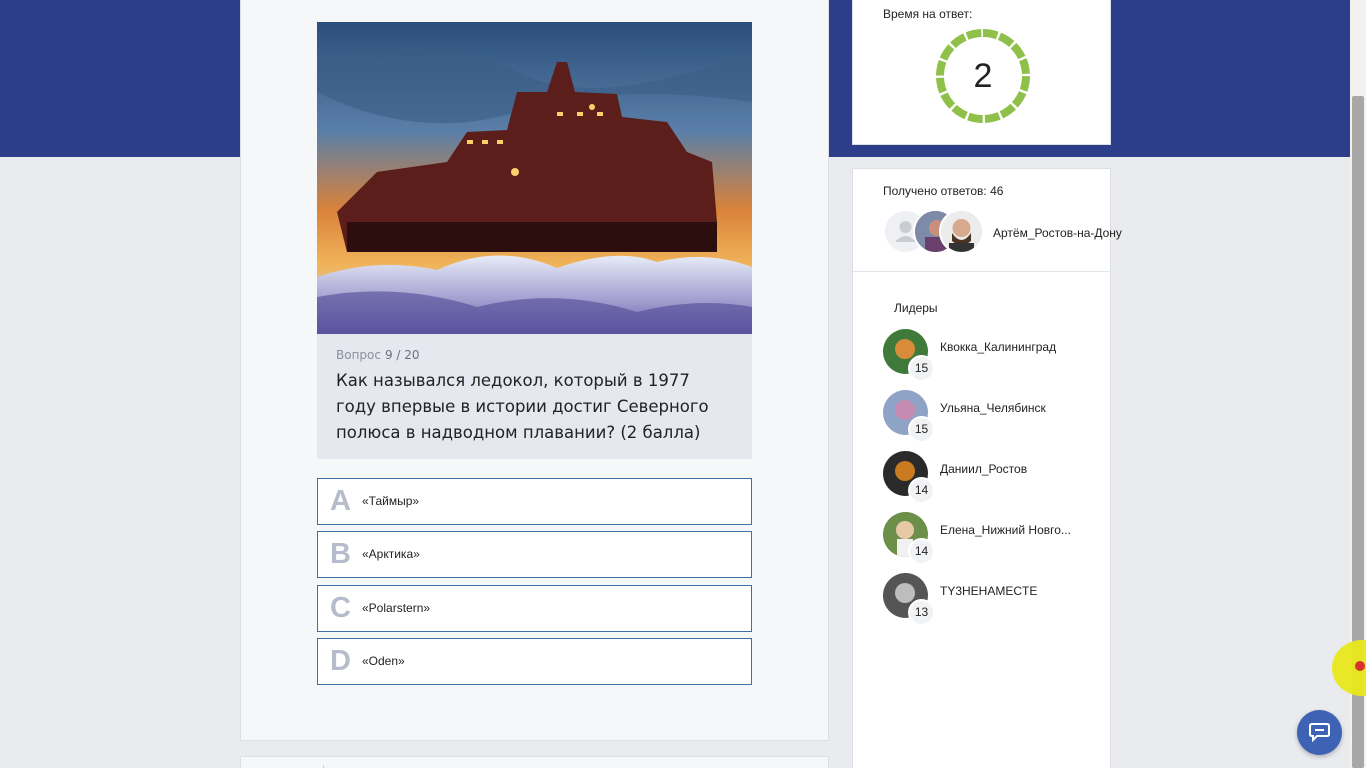  Describe the element at coordinates (993, 355) in the screenshot. I see `leader-item: 15 Квокка_Калининград` at that location.